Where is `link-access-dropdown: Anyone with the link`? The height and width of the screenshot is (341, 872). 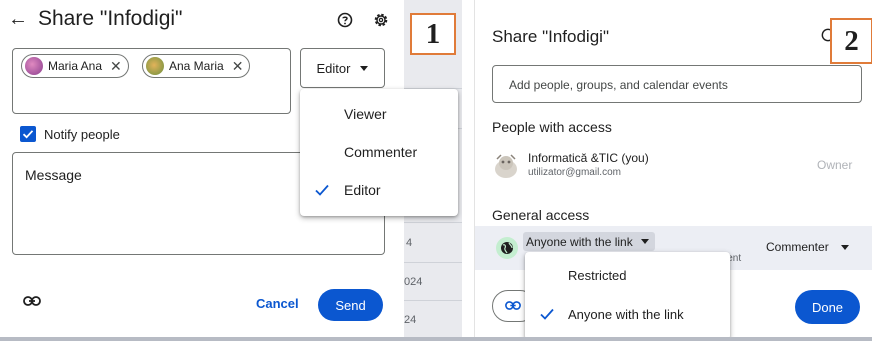
link-access-dropdown: Anyone with the link is located at coordinates (589, 241).